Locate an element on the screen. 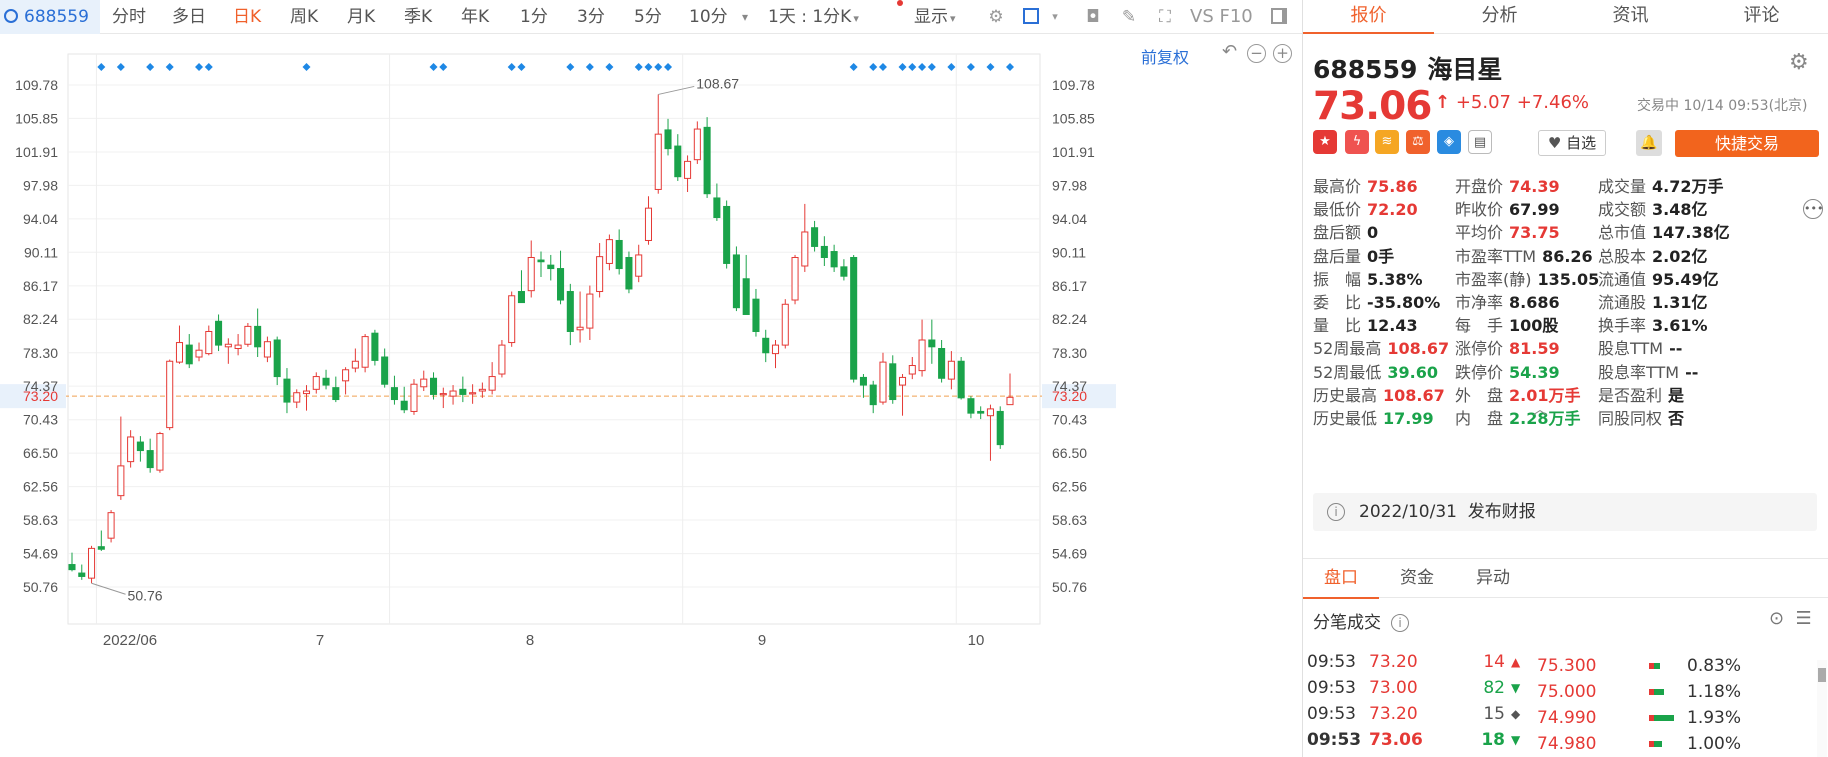 The image size is (1828, 757). pen-icon: ✎ is located at coordinates (1129, 17).